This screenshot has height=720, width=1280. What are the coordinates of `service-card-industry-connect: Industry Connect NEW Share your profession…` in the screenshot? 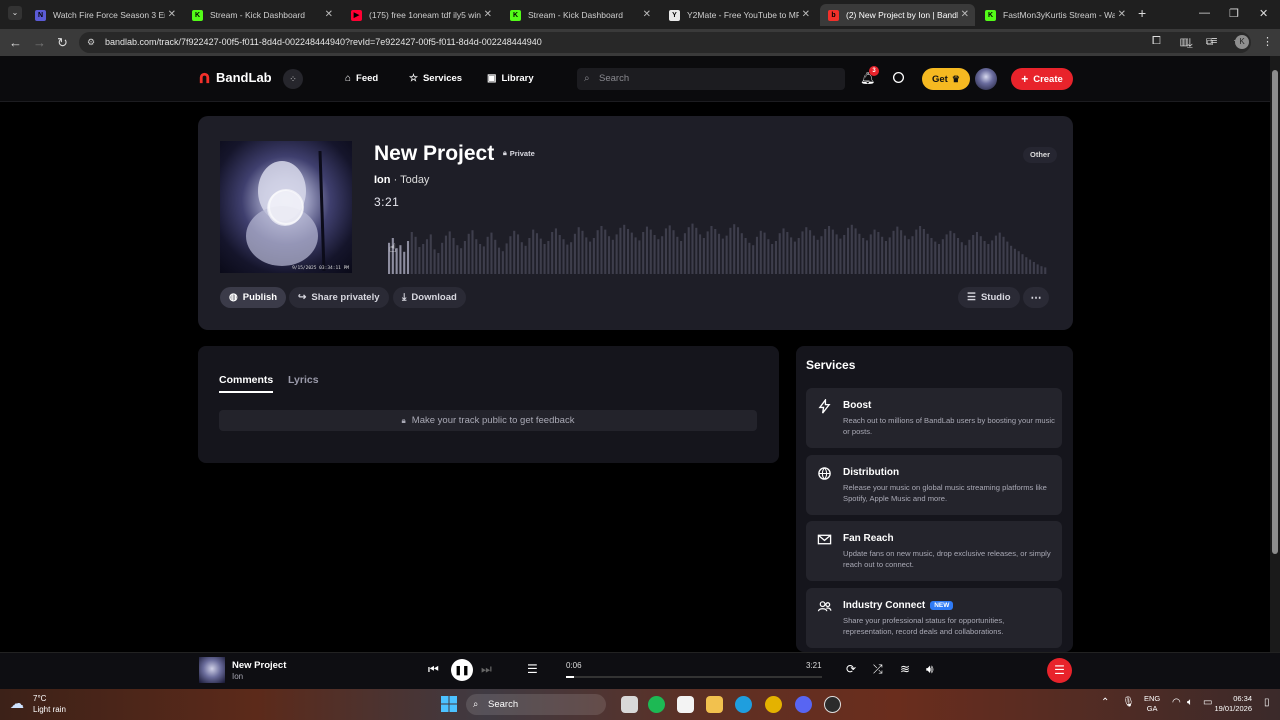 It's located at (934, 618).